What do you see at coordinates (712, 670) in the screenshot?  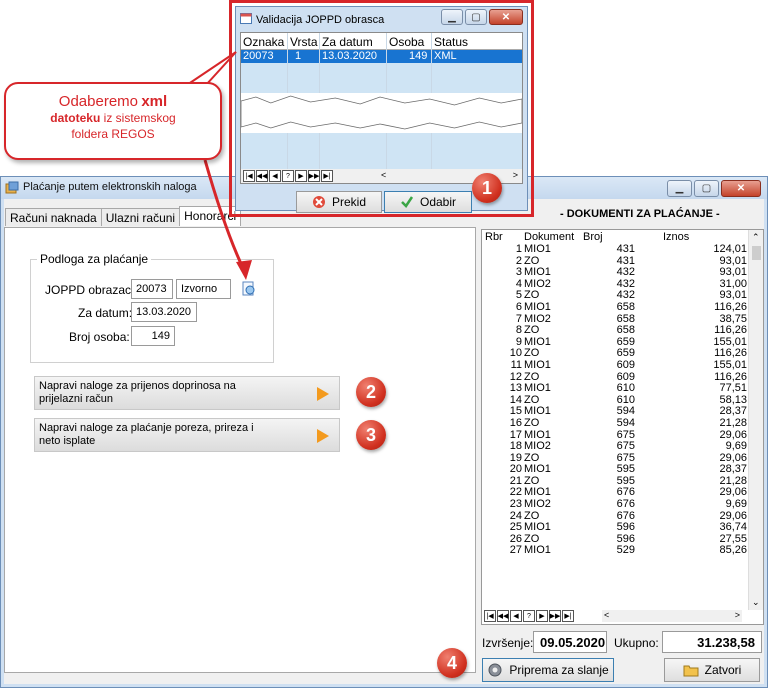 I see `close-main-button: Zatvori` at bounding box center [712, 670].